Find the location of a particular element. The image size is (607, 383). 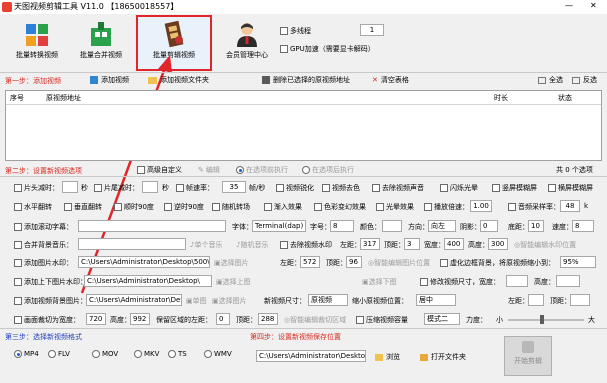

keep-top-field: 288 is located at coordinates (268, 319).